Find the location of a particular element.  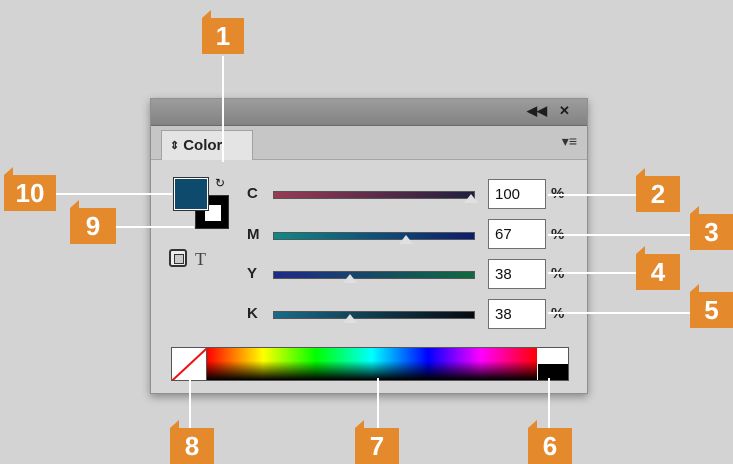

value-field-m: 67 is located at coordinates (517, 234).